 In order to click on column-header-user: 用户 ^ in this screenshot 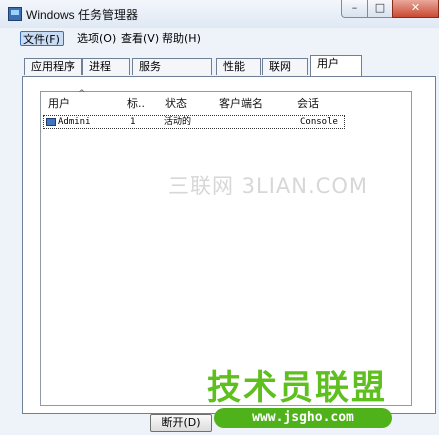, I will do `click(67, 100)`.